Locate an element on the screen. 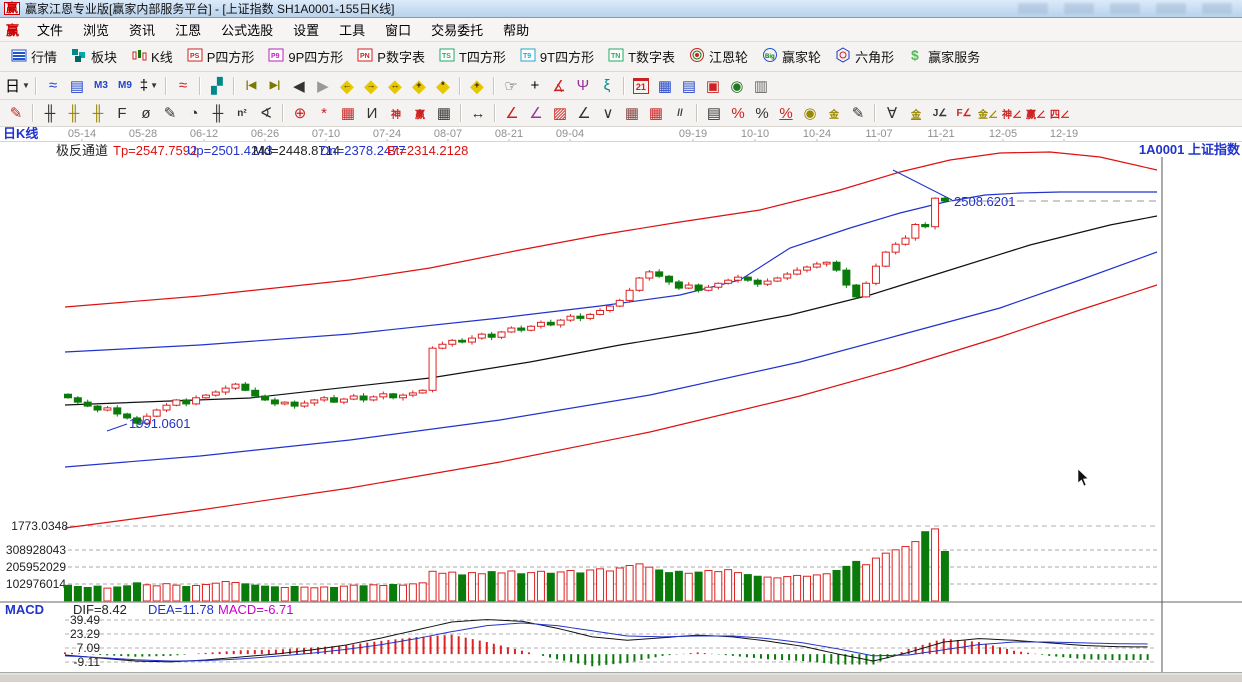 Image resolution: width=1242 pixels, height=685 pixels. tool-pen-dark: ✎ is located at coordinates (170, 113).